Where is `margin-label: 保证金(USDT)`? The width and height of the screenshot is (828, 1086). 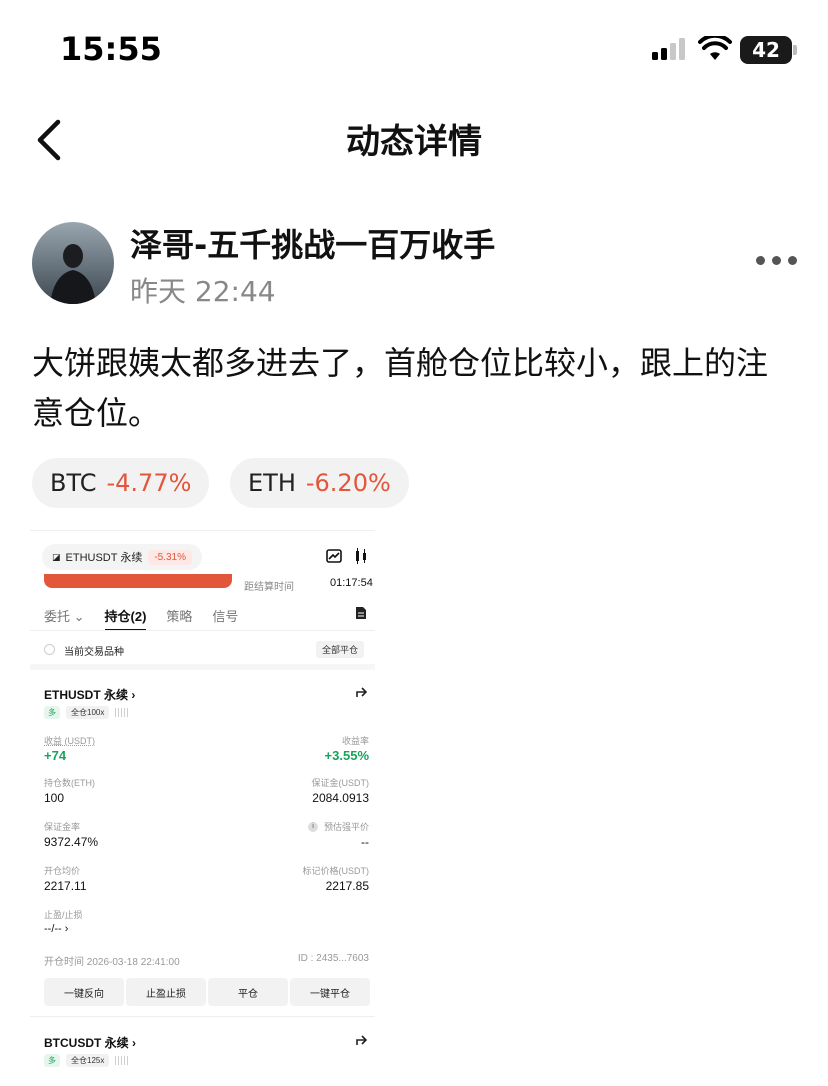 margin-label: 保证金(USDT) is located at coordinates (340, 783).